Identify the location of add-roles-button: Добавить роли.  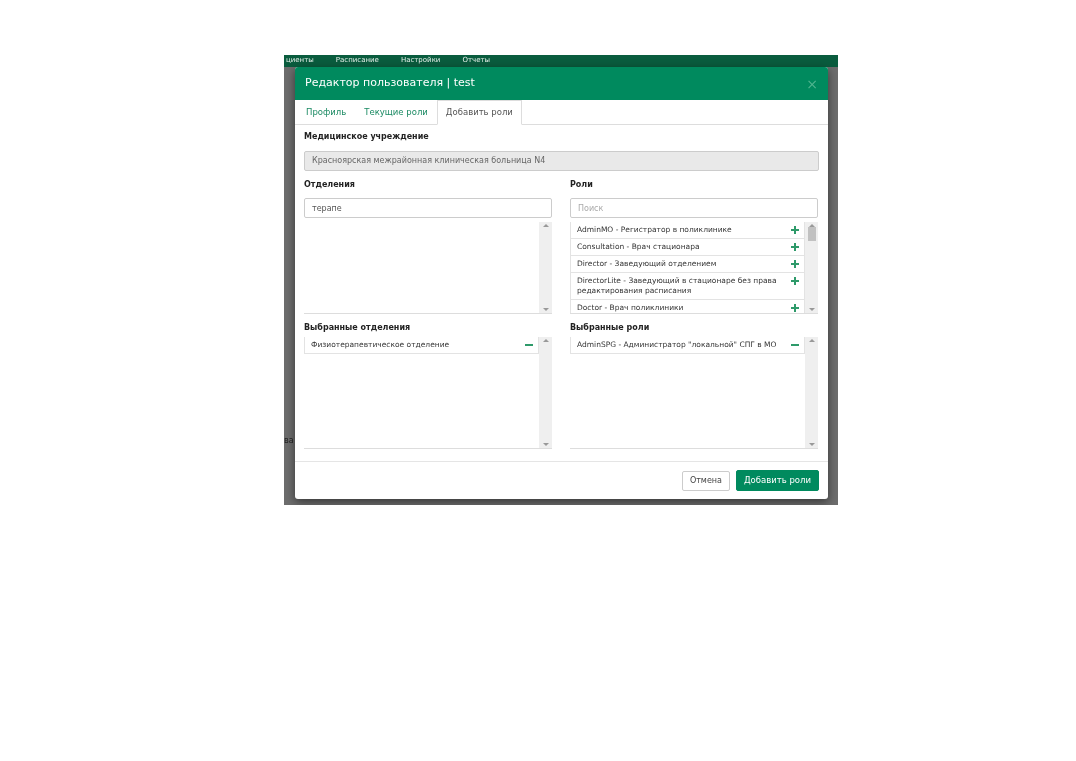
(777, 480).